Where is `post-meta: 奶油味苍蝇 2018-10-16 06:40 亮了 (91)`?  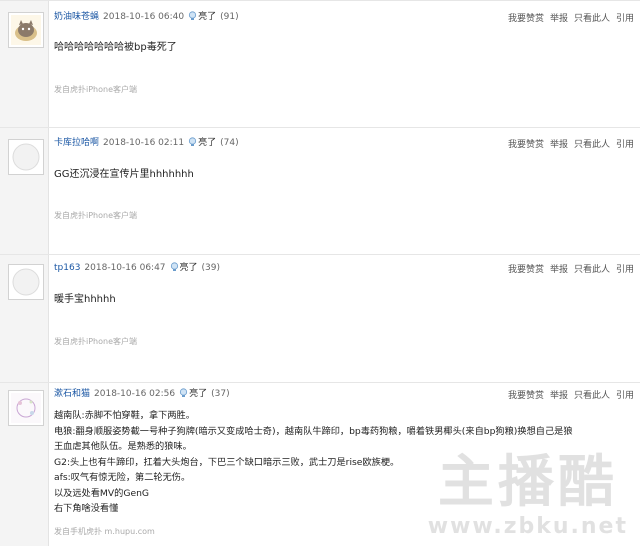
post-meta: 奶油味苍蝇 2018-10-16 06:40 亮了 (91) is located at coordinates (146, 17).